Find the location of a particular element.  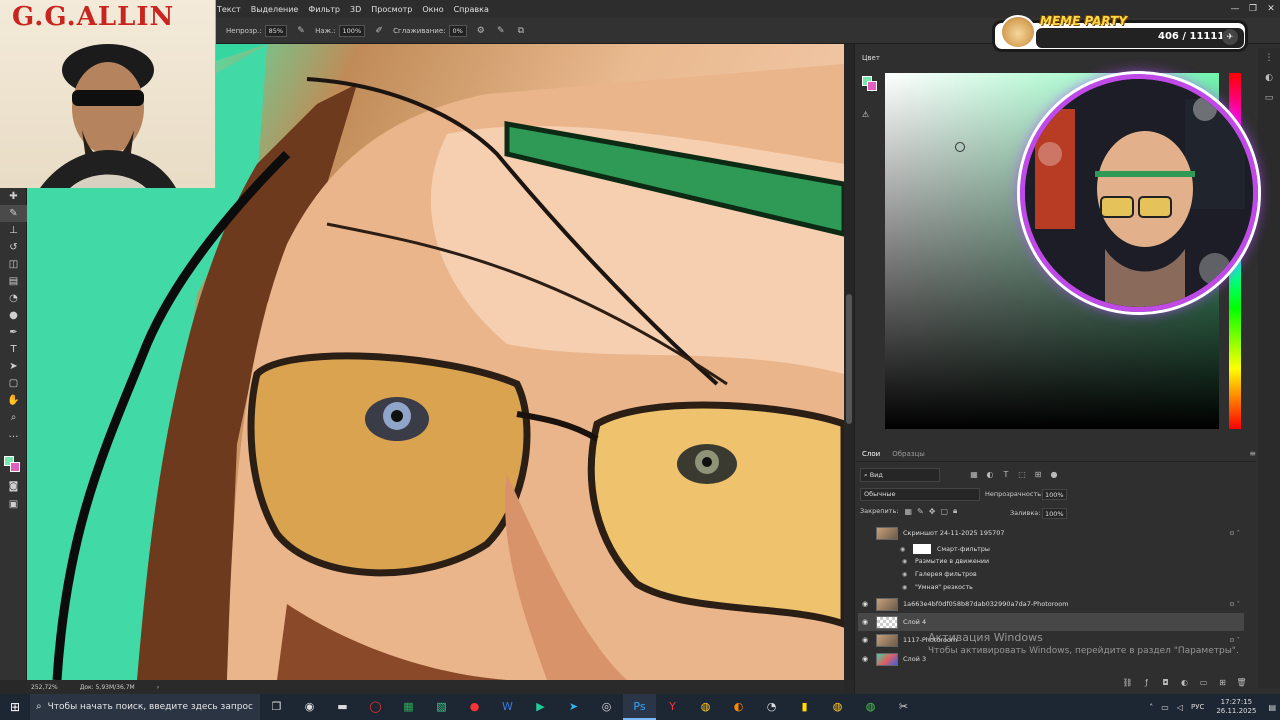

filter-shape-icon: ⬚ is located at coordinates (1022, 475).